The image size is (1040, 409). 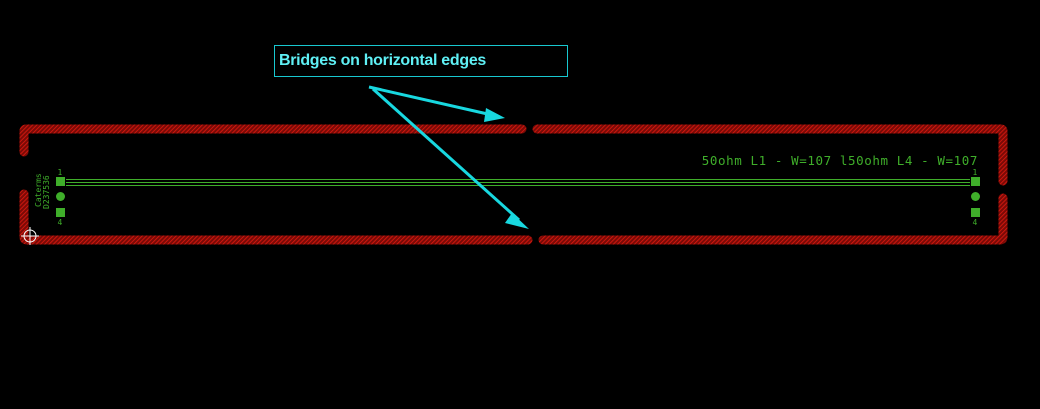 I want to click on annotation-arrows, so click(x=448, y=157).